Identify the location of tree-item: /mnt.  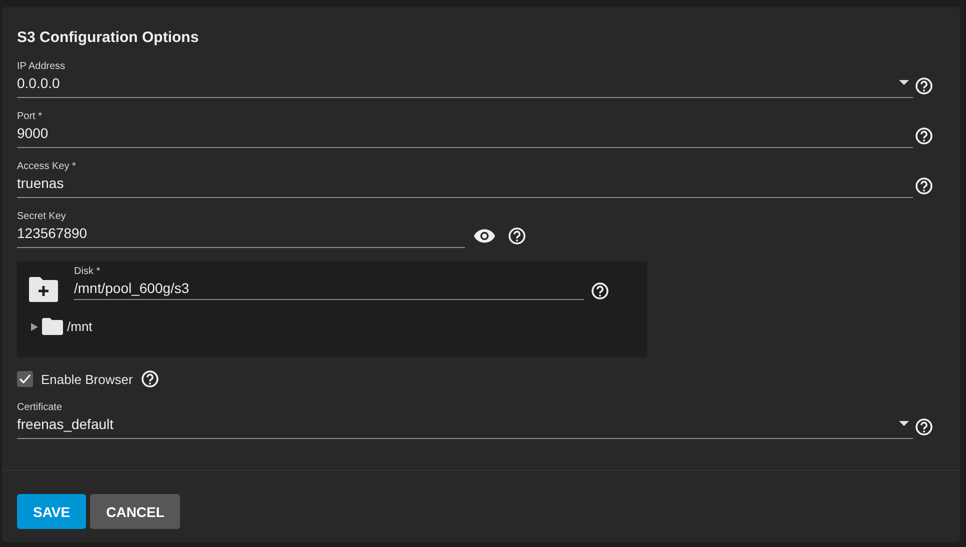
(79, 326).